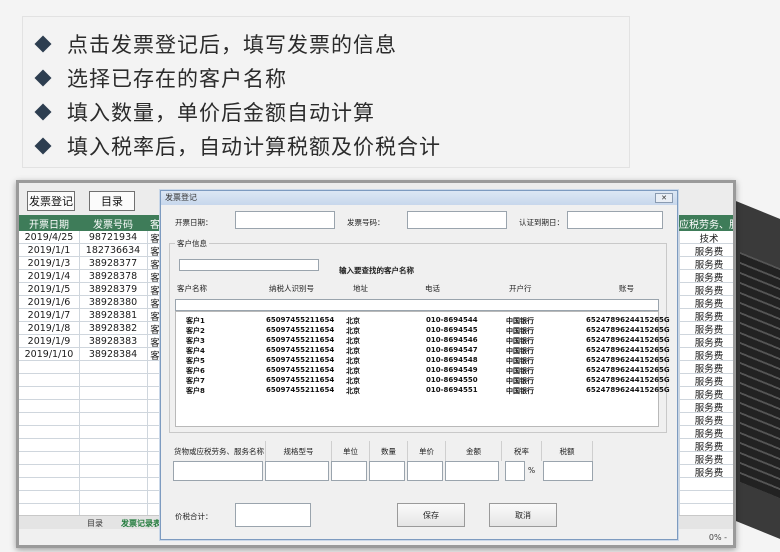 The width and height of the screenshot is (780, 552). I want to click on form-header-tax: 税额, so click(567, 451).